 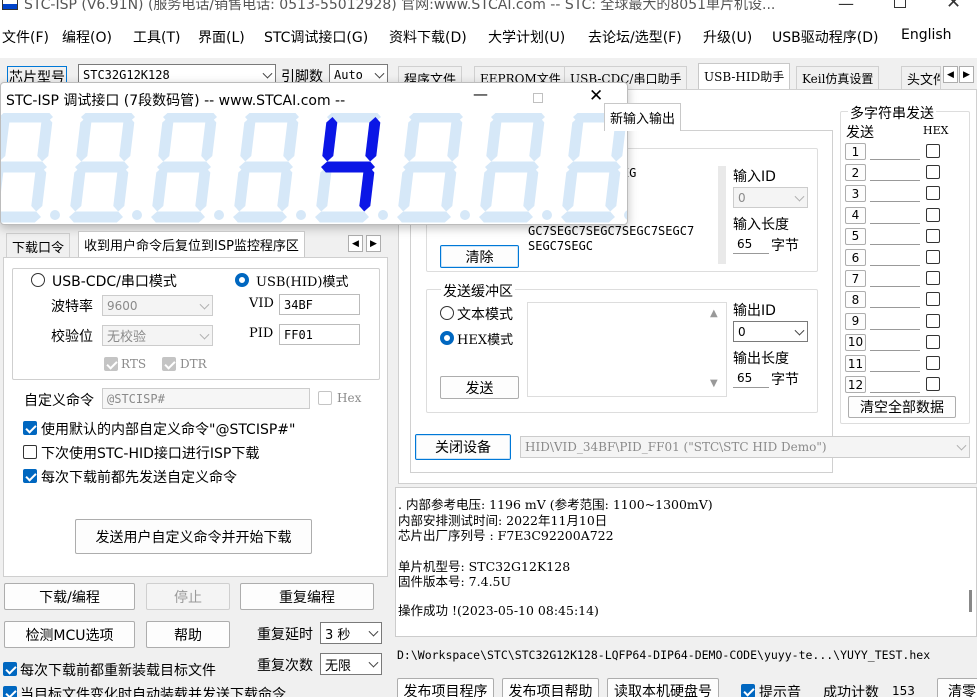 What do you see at coordinates (926, 35) in the screenshot?
I see `menu-english: English` at bounding box center [926, 35].